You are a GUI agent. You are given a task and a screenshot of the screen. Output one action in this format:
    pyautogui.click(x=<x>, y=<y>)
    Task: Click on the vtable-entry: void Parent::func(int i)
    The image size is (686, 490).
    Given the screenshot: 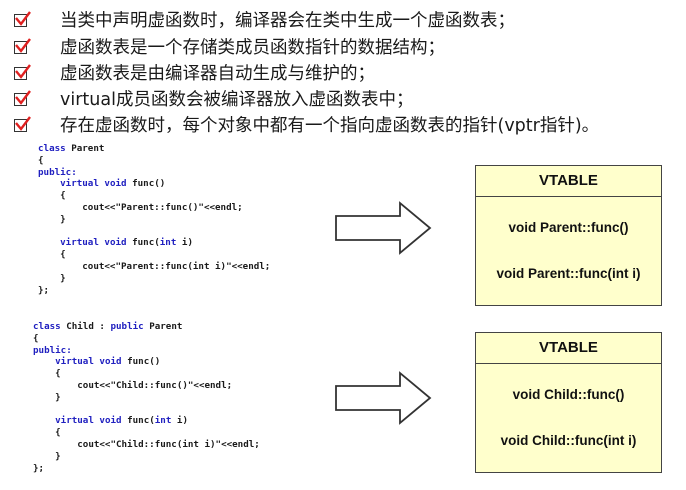 What is the action you would take?
    pyautogui.click(x=568, y=273)
    